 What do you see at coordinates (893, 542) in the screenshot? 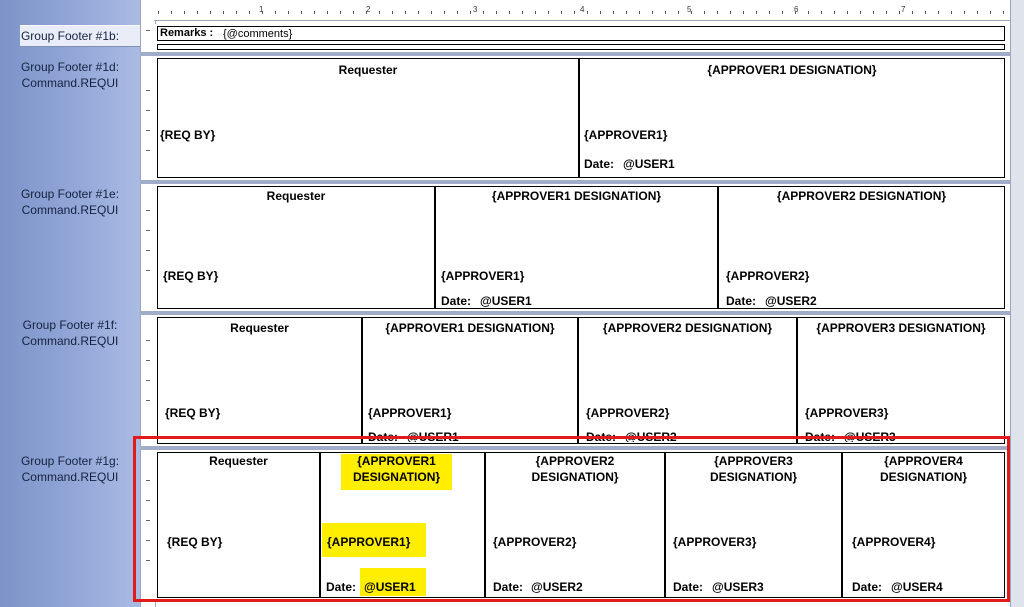
I see `approver4-field: {APPROVER4}` at bounding box center [893, 542].